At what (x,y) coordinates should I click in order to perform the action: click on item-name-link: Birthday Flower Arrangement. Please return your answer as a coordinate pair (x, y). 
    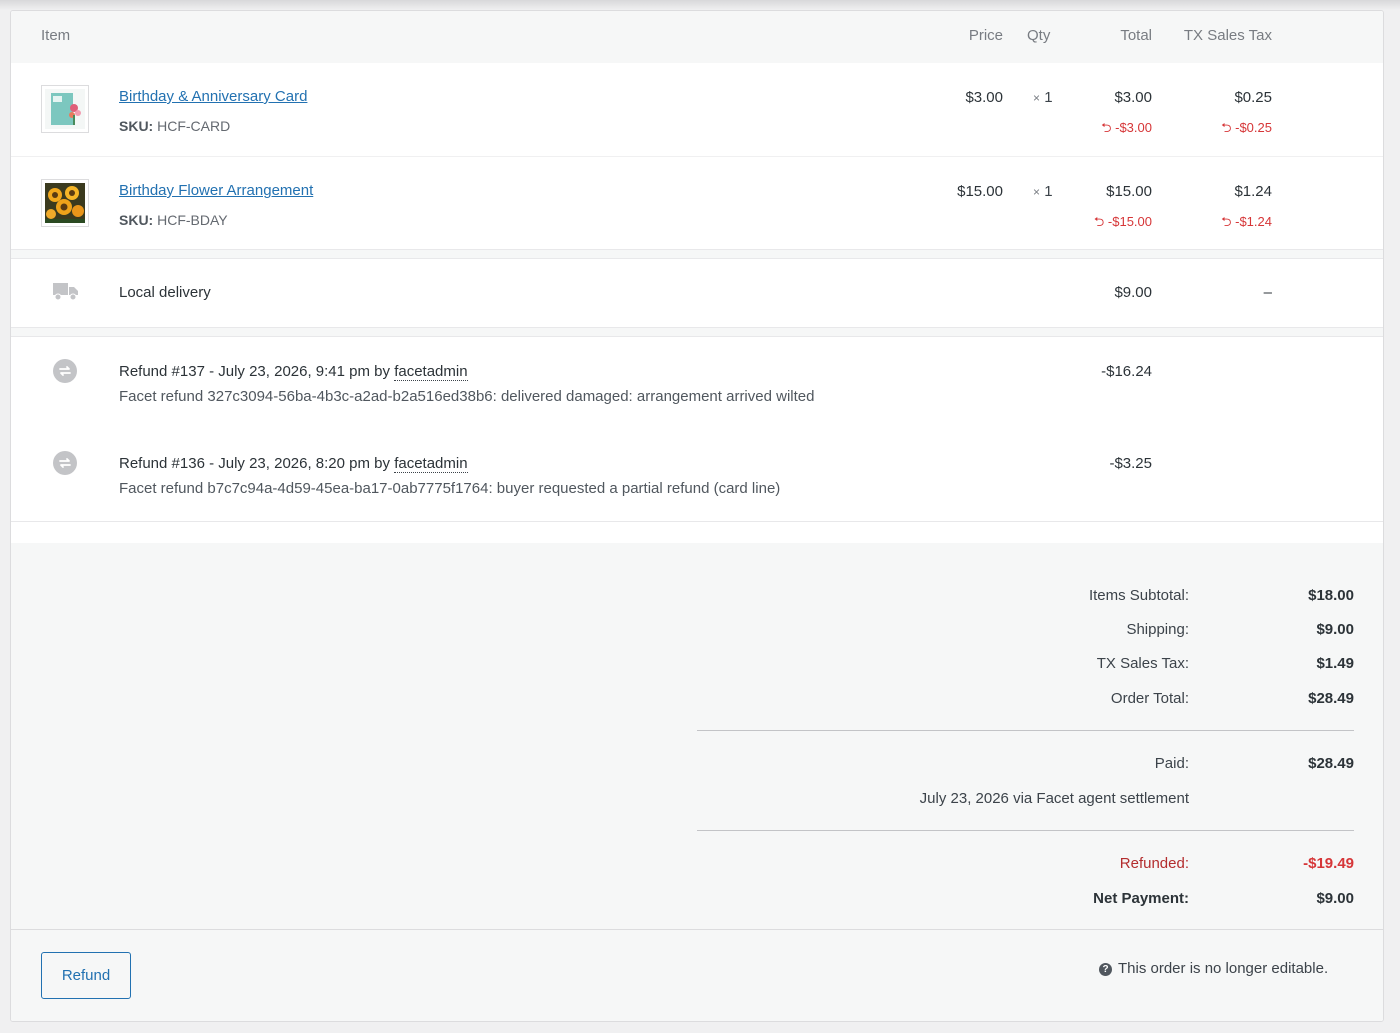
    Looking at the image, I should click on (216, 190).